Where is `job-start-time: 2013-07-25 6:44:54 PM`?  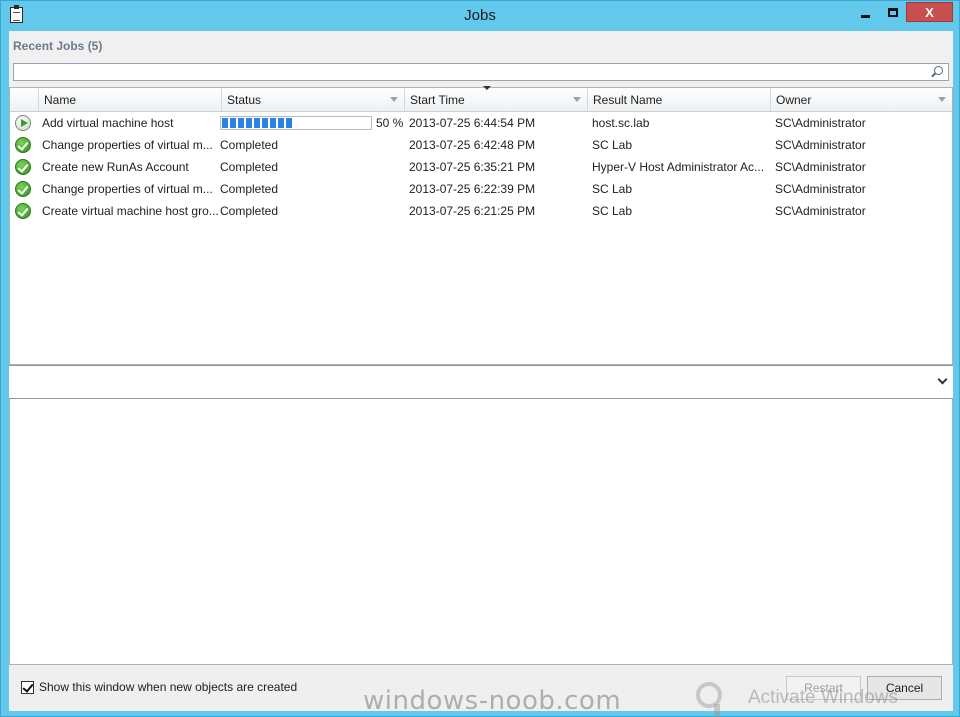
job-start-time: 2013-07-25 6:44:54 PM is located at coordinates (472, 123).